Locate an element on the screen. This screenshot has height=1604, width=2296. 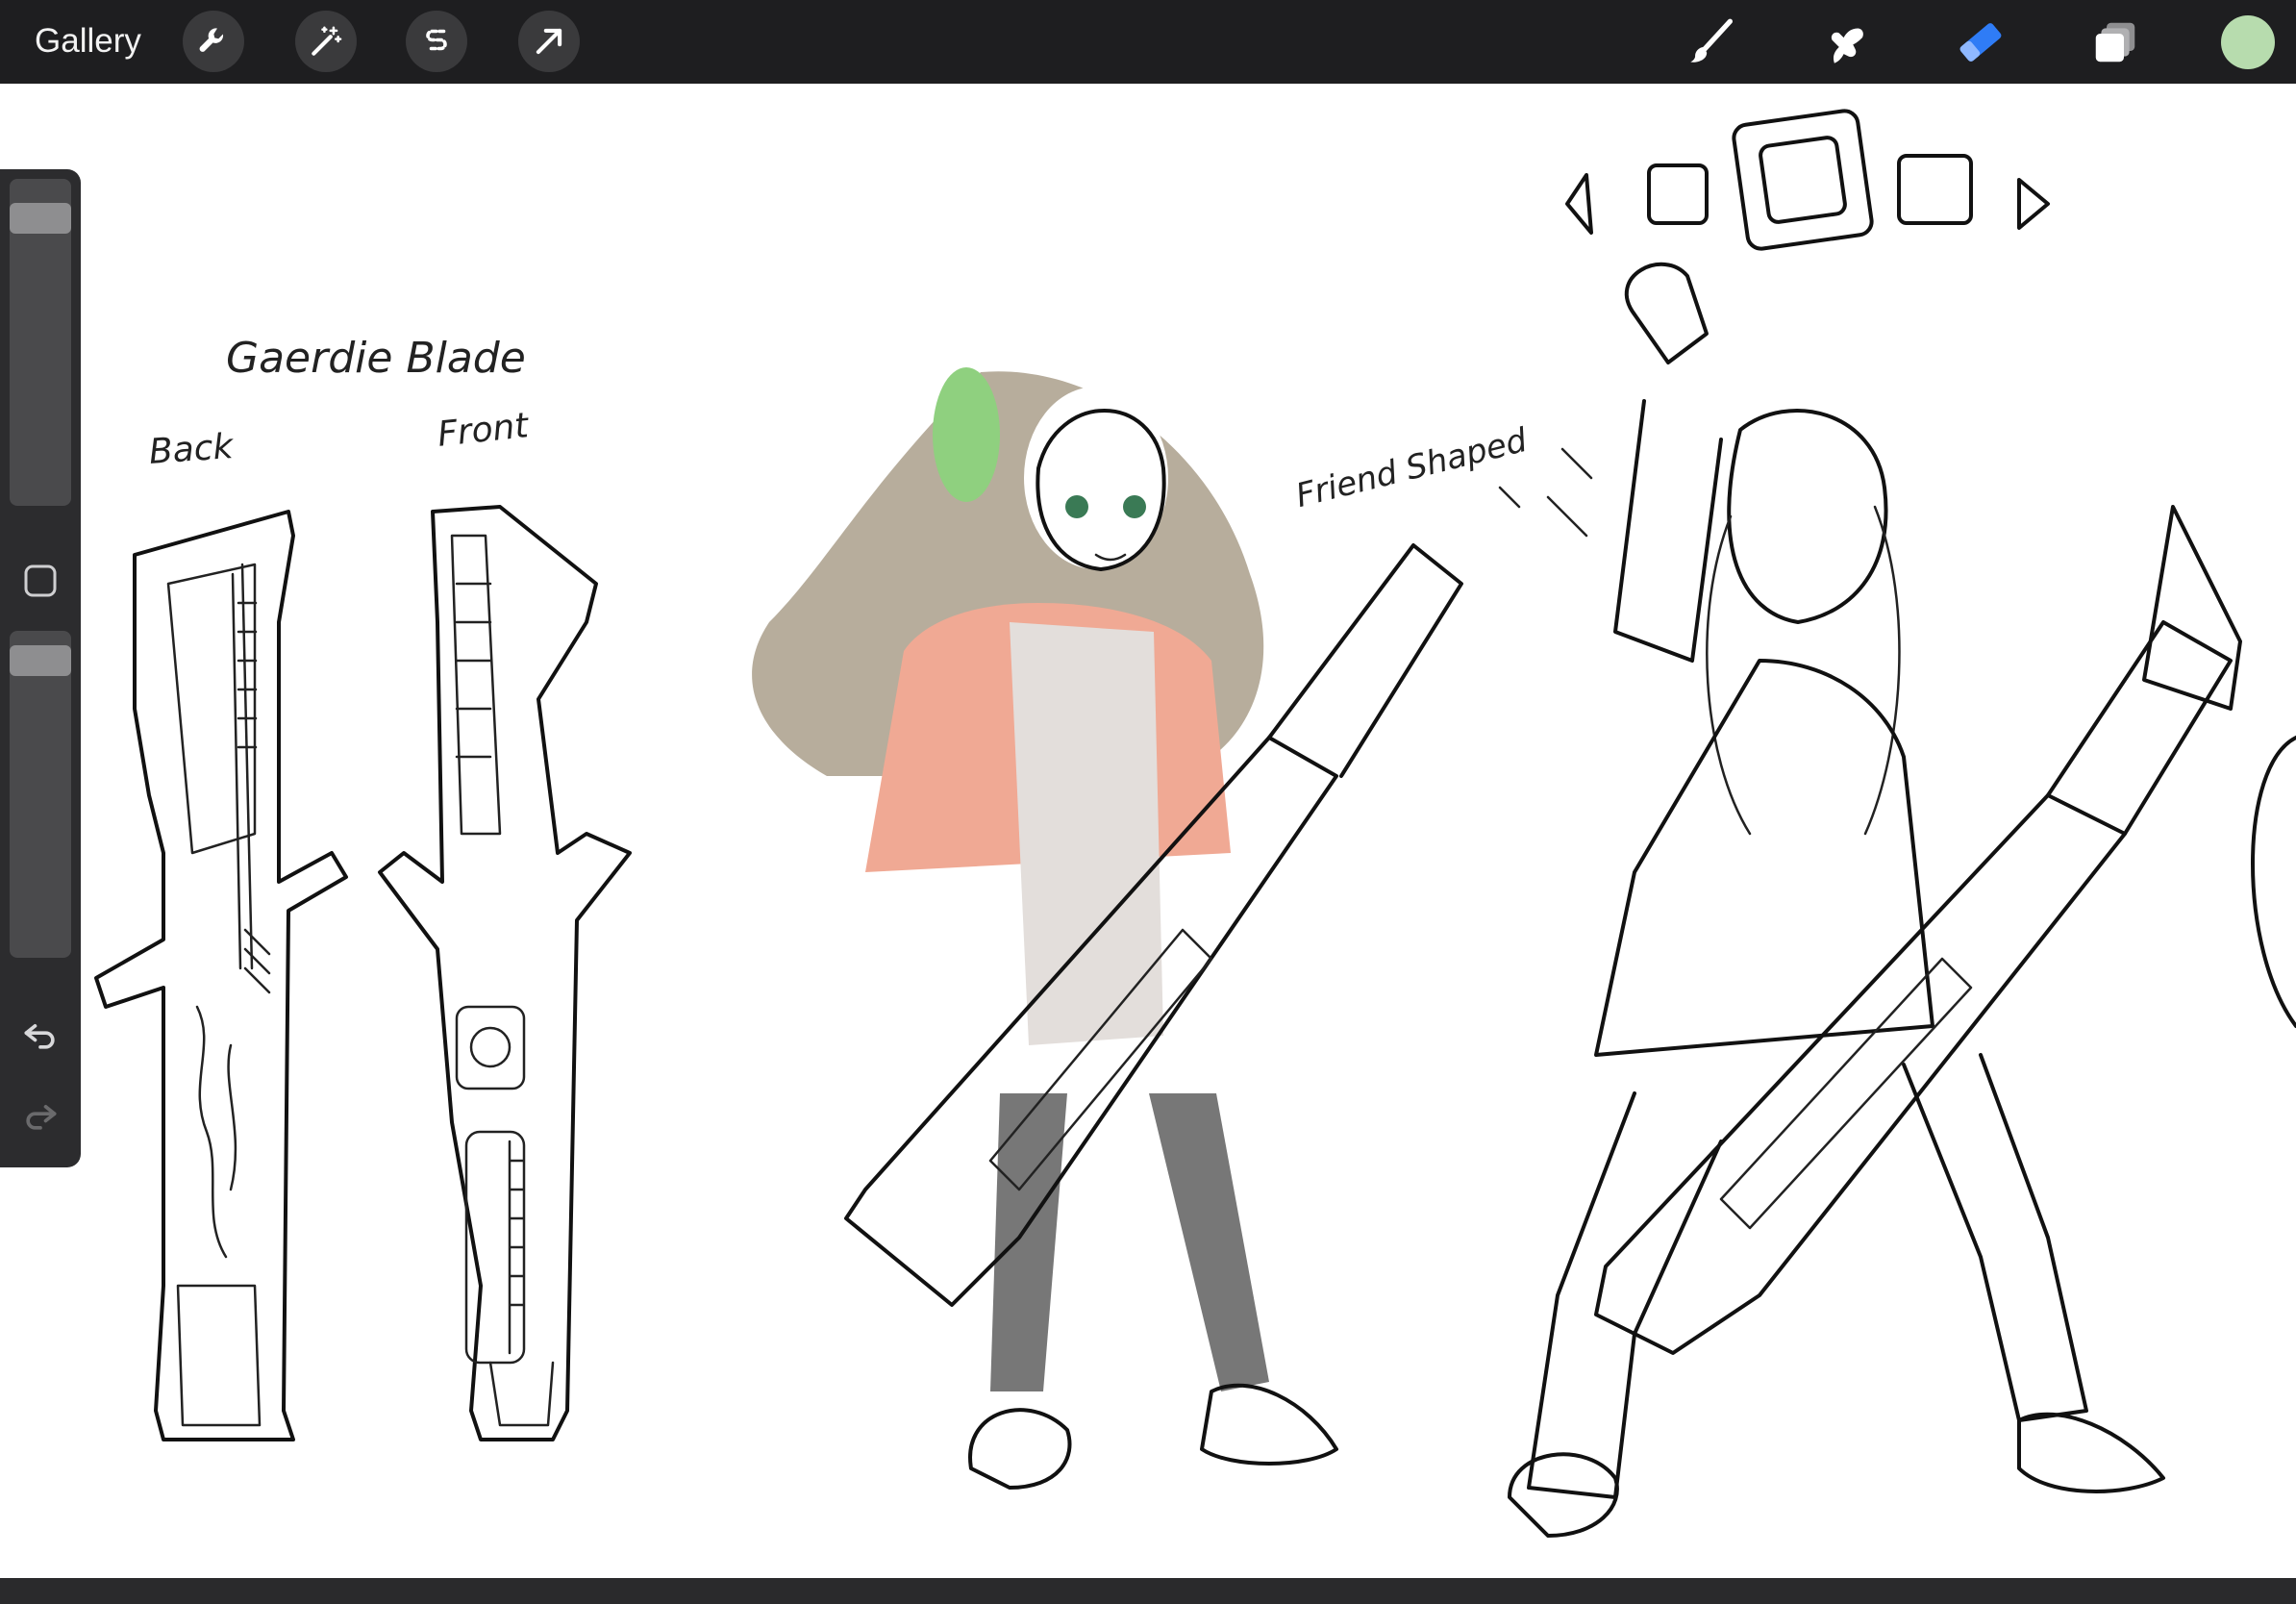
layers-button is located at coordinates (2115, 42).